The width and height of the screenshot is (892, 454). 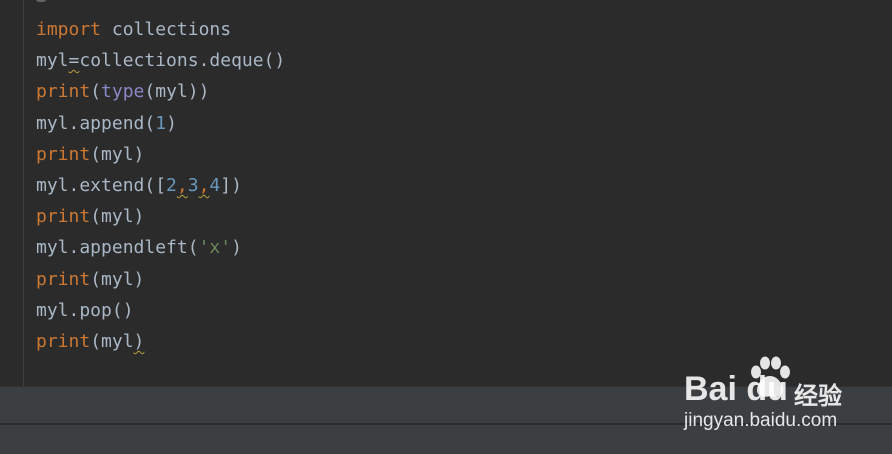 What do you see at coordinates (12, 193) in the screenshot?
I see `editor-gutter` at bounding box center [12, 193].